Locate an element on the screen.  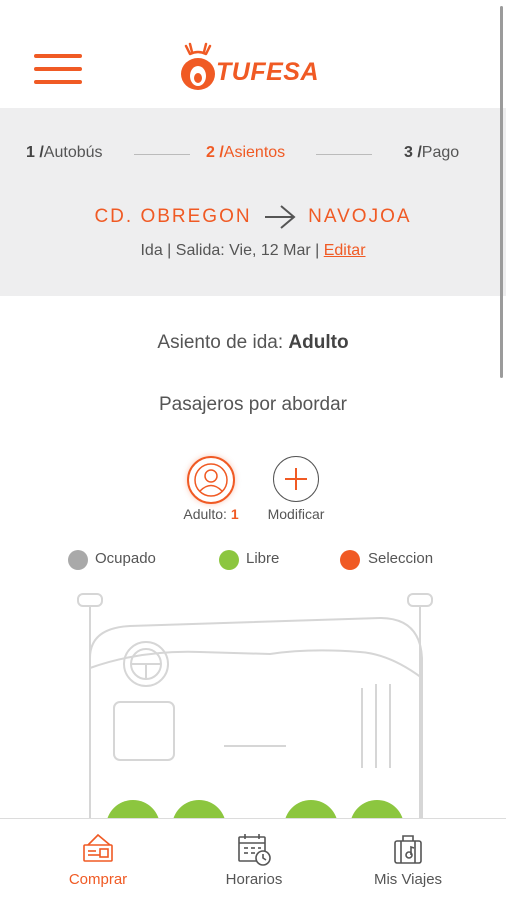
tufesa-logo: TUFESA is located at coordinates (256, 66).